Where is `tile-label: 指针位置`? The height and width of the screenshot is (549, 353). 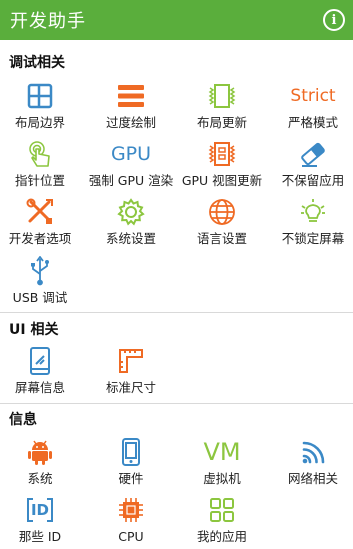
tile-label: 指针位置 is located at coordinates (39, 180).